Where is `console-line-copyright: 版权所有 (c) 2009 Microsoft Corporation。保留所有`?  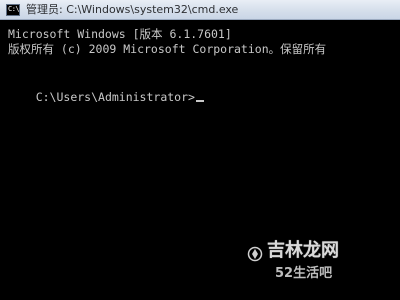
console-line-copyright: 版权所有 (c) 2009 Microsoft Corporation。保留所有 is located at coordinates (167, 49).